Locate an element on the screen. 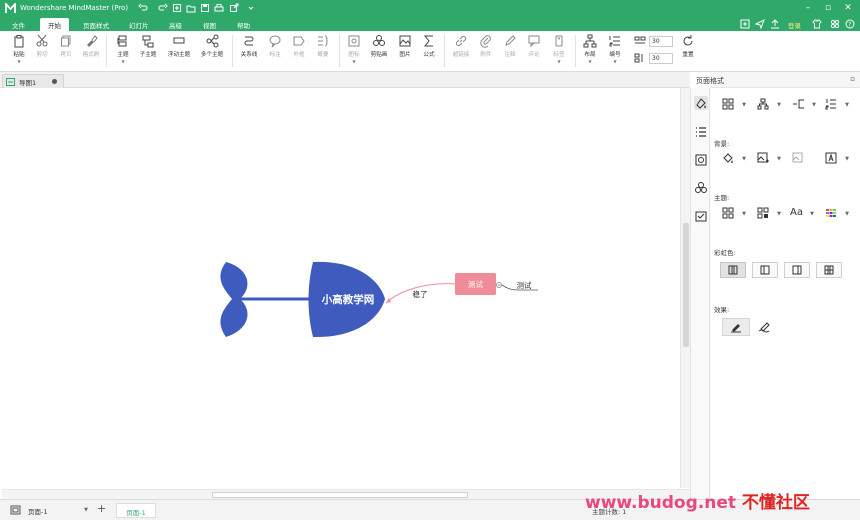  remove-background-button is located at coordinates (804, 159).